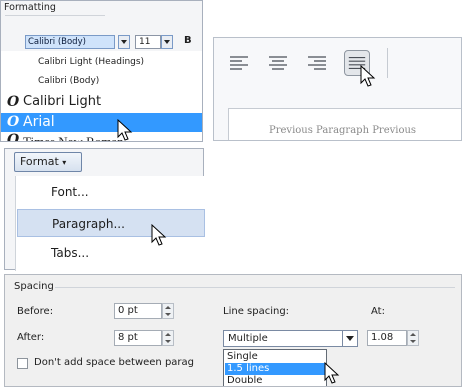 The height and width of the screenshot is (387, 462). What do you see at coordinates (188, 40) in the screenshot?
I see `bold-button: B` at bounding box center [188, 40].